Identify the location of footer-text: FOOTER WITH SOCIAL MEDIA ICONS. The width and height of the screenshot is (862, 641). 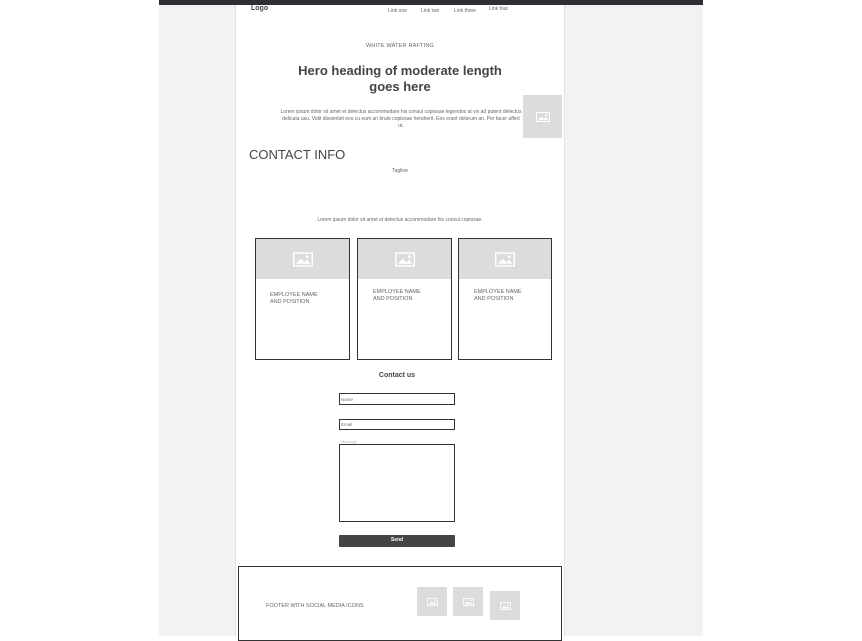
(315, 606).